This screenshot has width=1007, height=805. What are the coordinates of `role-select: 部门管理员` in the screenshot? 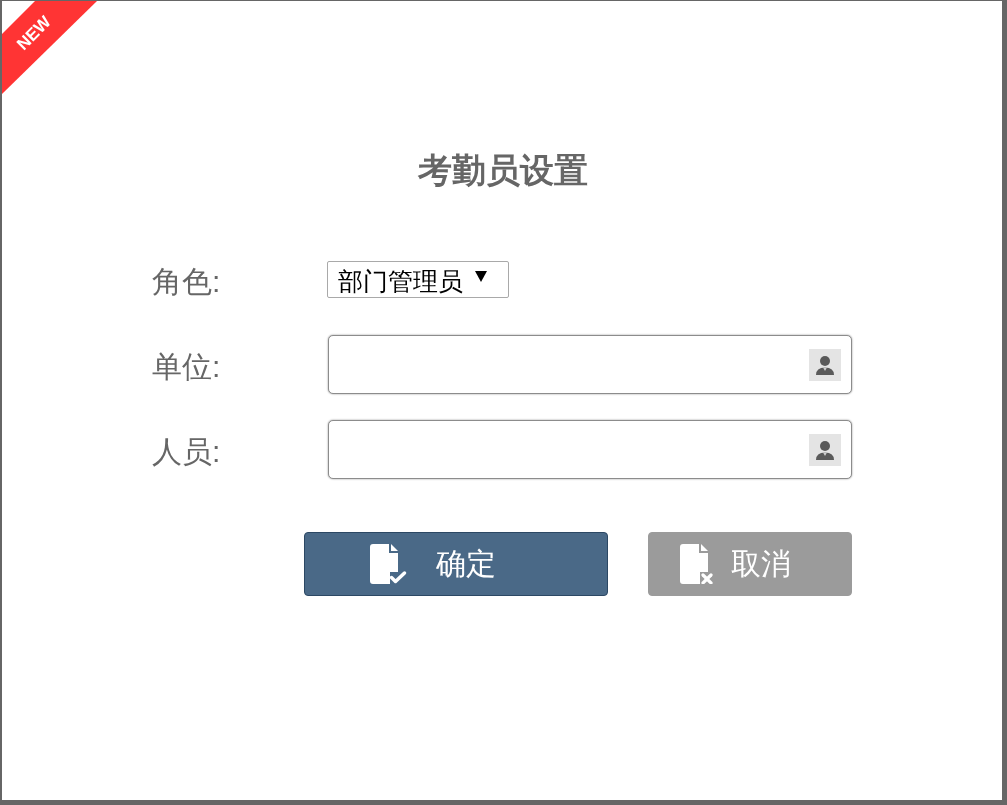 It's located at (418, 279).